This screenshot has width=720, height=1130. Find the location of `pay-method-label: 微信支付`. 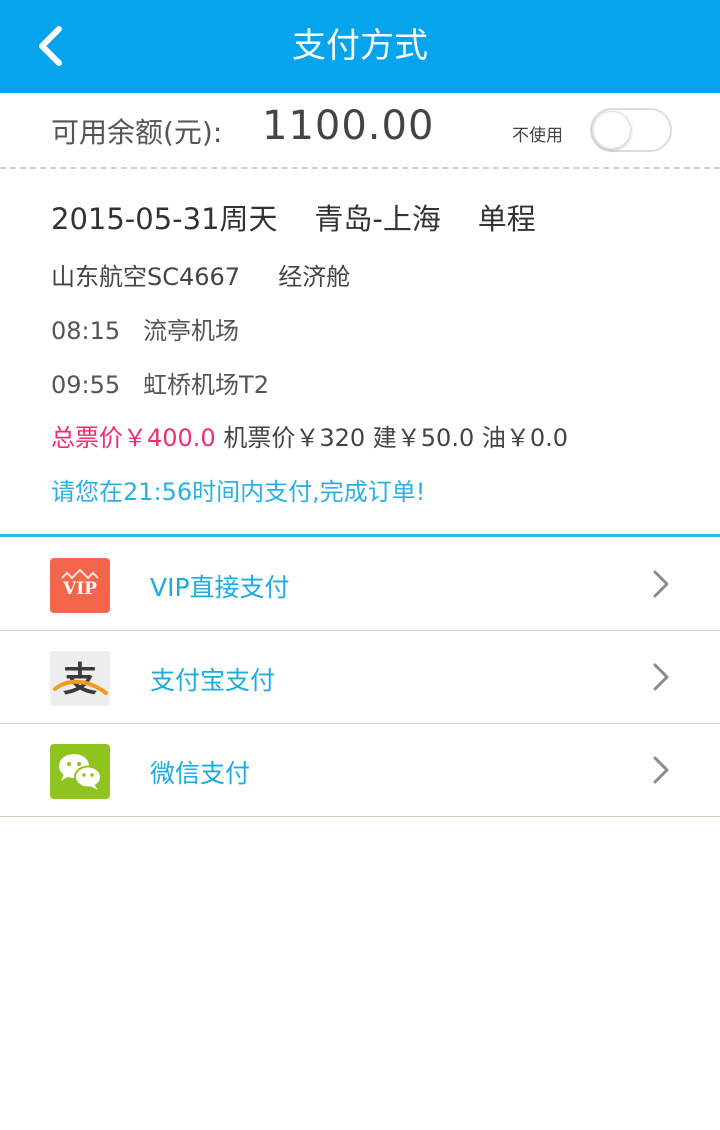

pay-method-label: 微信支付 is located at coordinates (200, 773).